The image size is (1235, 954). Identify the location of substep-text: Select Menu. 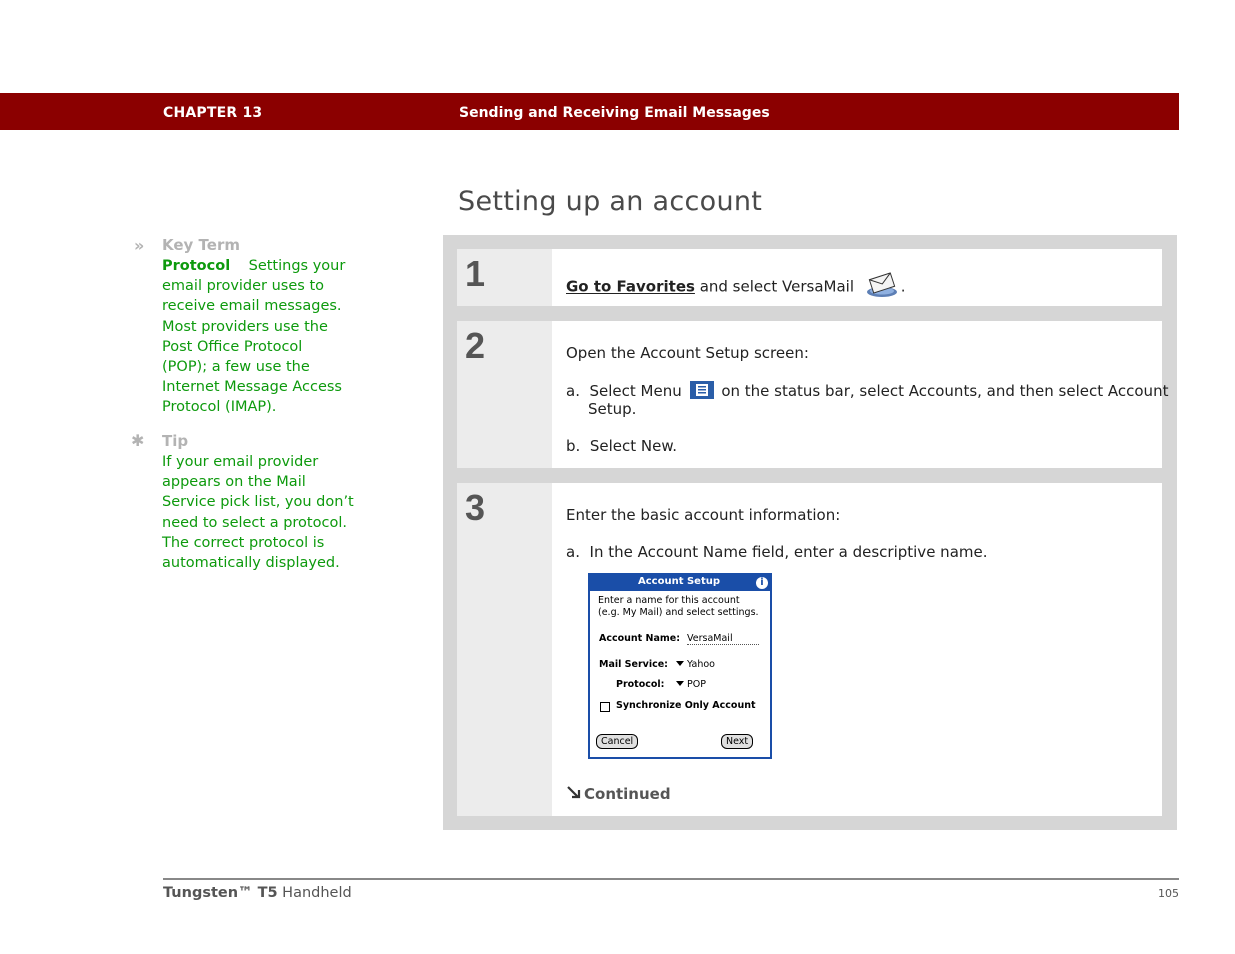
(635, 391).